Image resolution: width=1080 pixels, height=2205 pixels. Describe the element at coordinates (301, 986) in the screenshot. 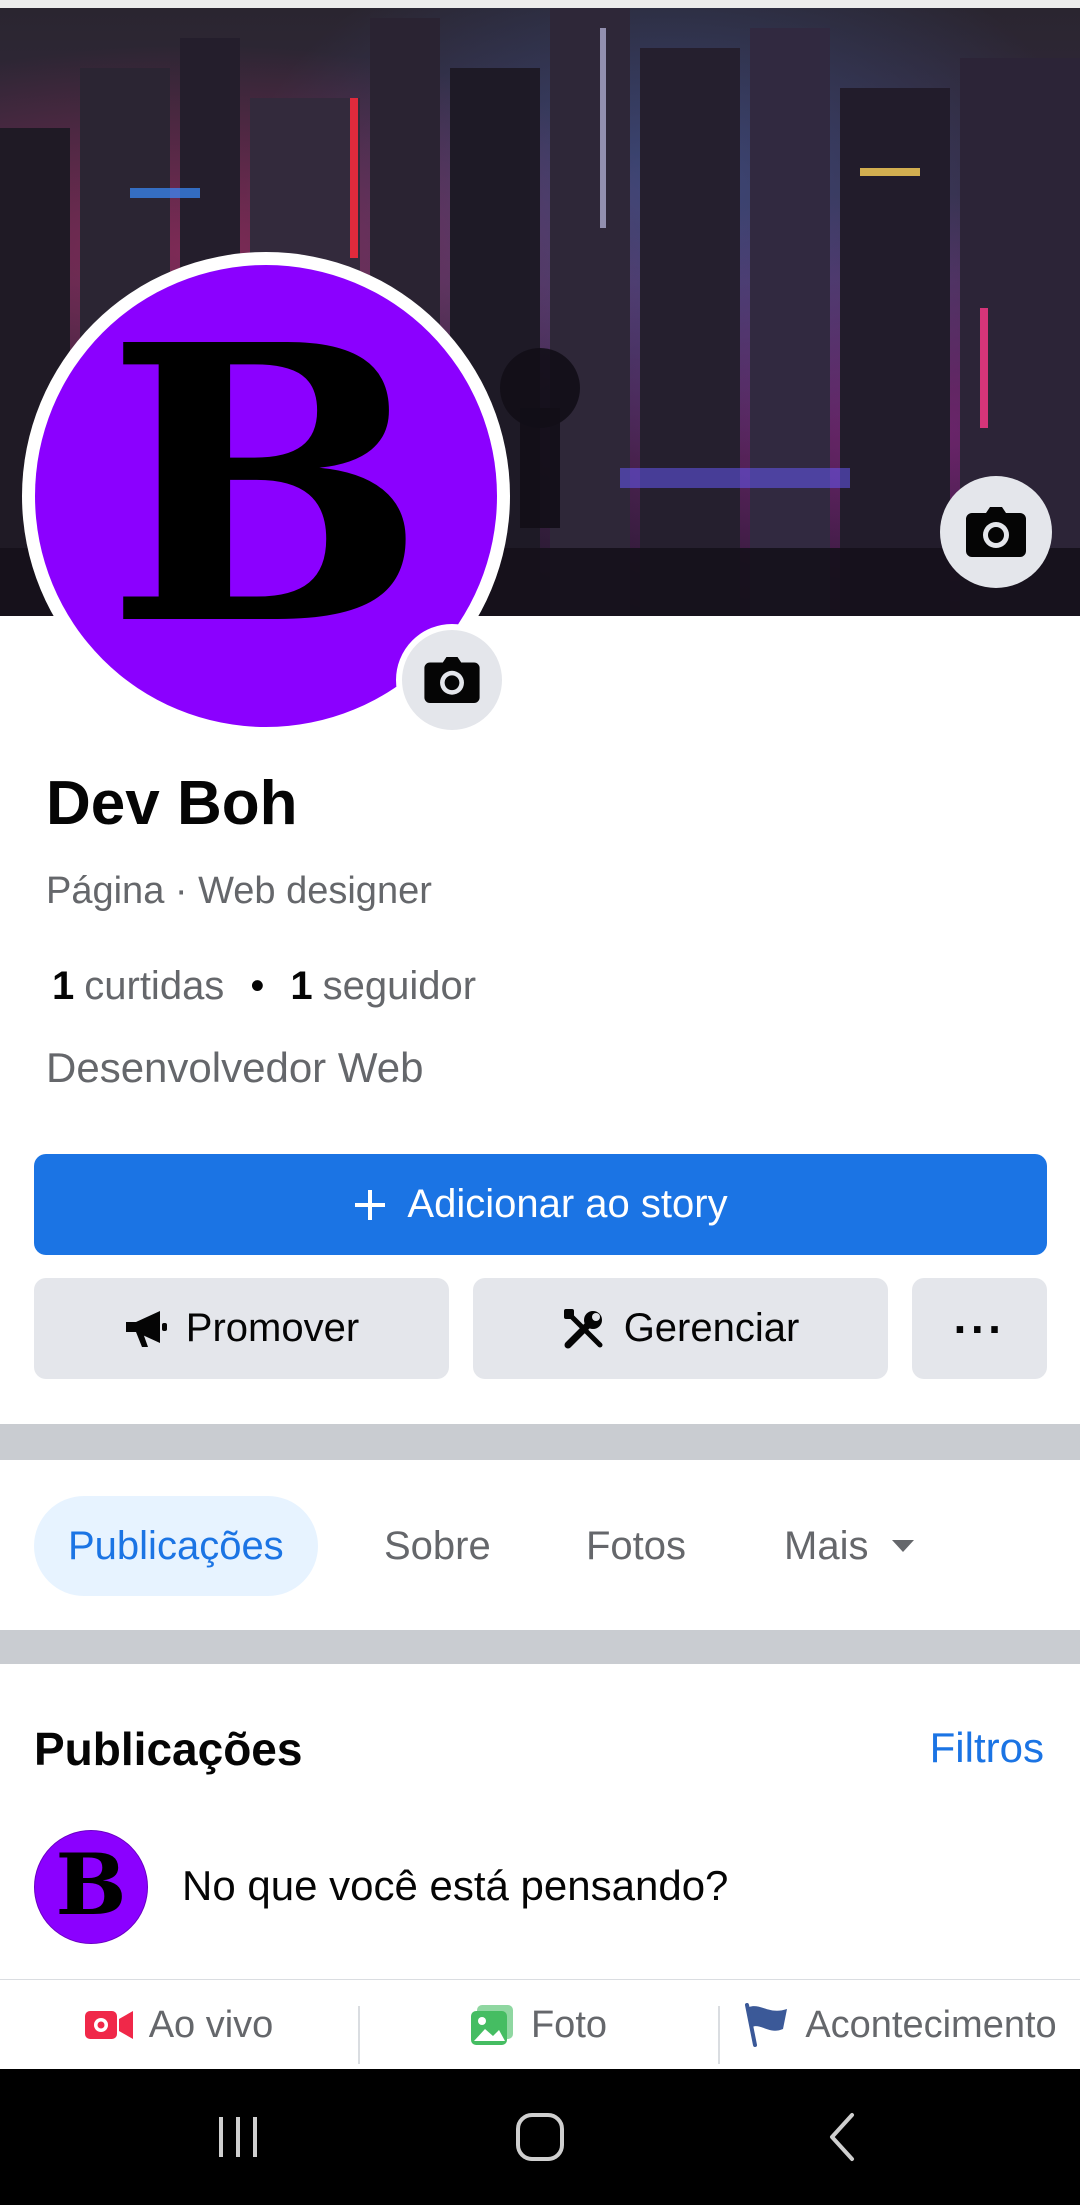

I see `followers-count: 1` at that location.